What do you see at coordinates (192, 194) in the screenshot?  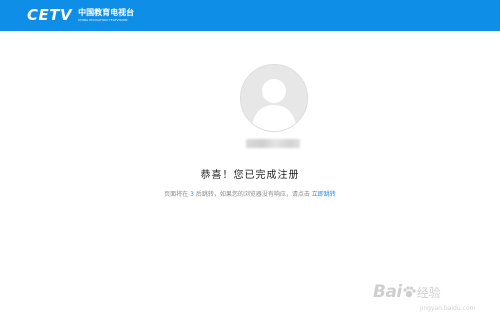 I see `countdown-seconds: 3` at bounding box center [192, 194].